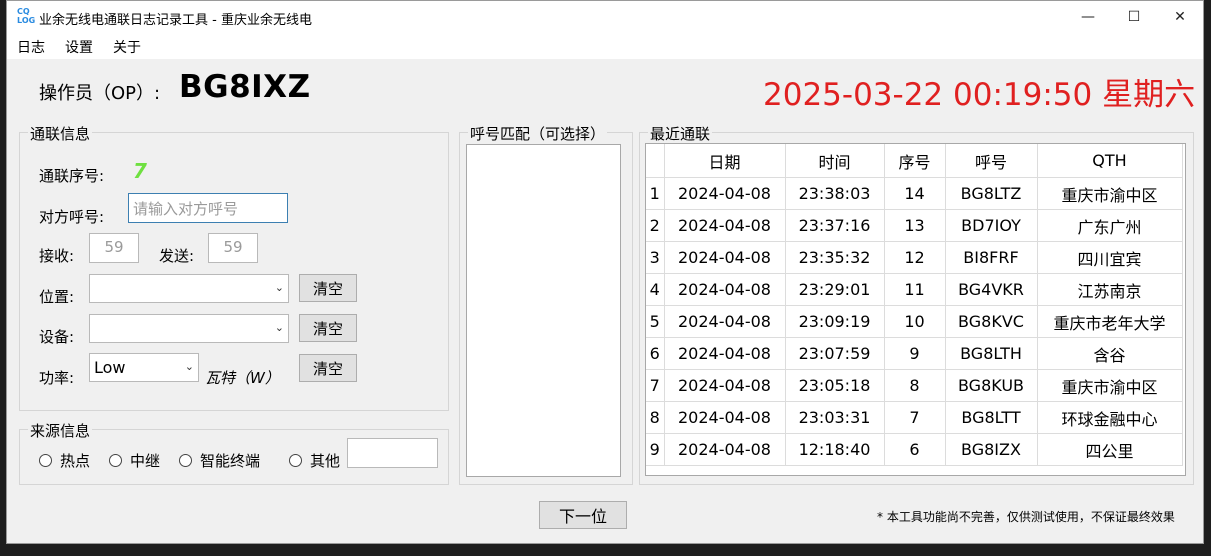  Describe the element at coordinates (655, 161) in the screenshot. I see `corner-header` at that location.